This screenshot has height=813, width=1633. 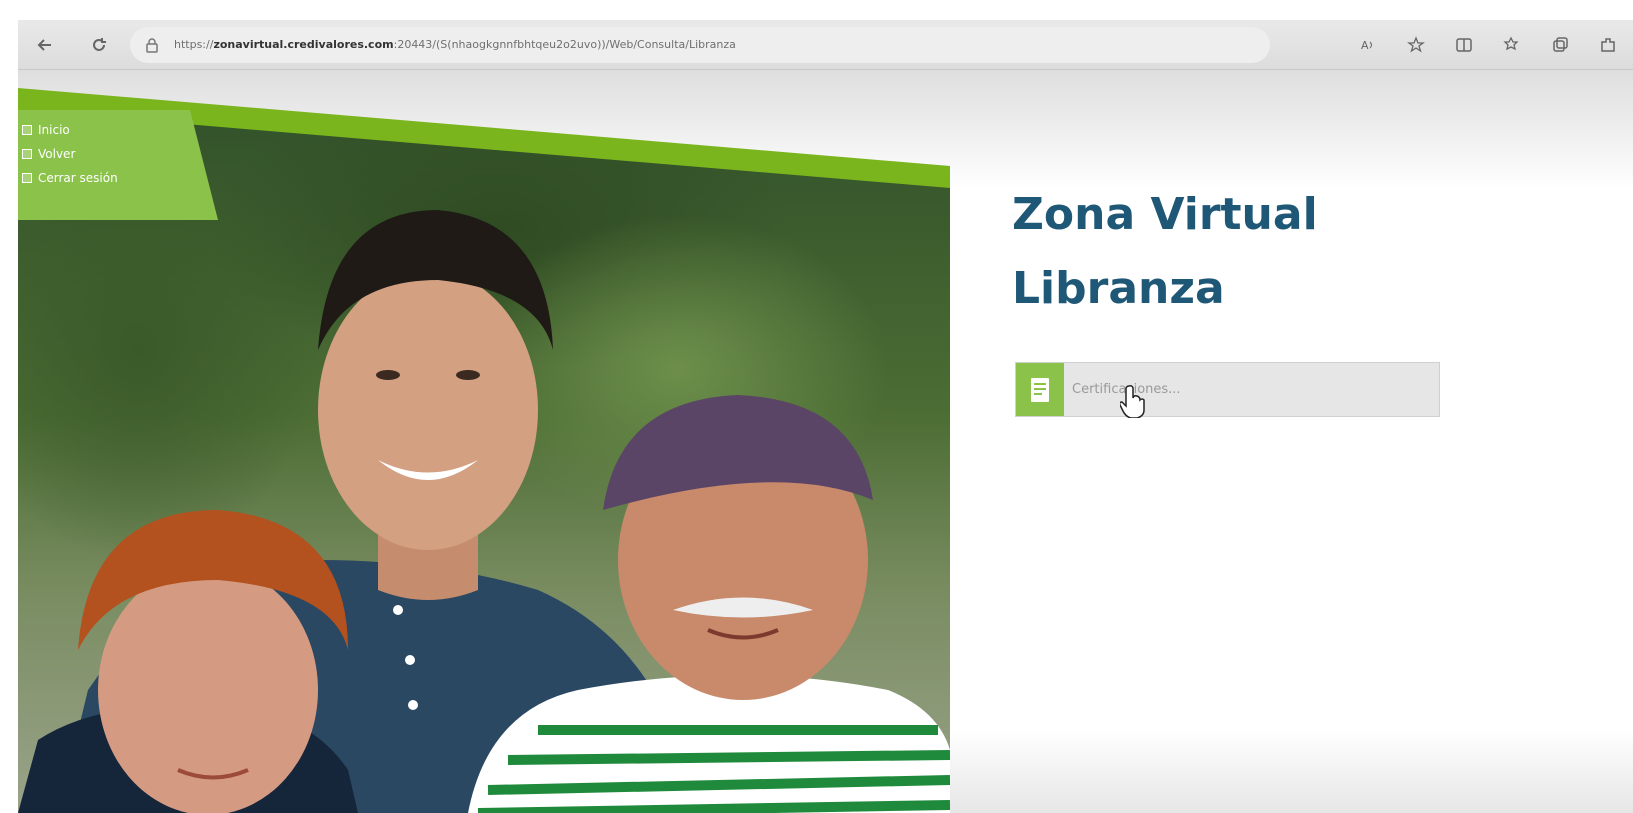 What do you see at coordinates (54, 130) in the screenshot?
I see `menu-item-label: Inicio` at bounding box center [54, 130].